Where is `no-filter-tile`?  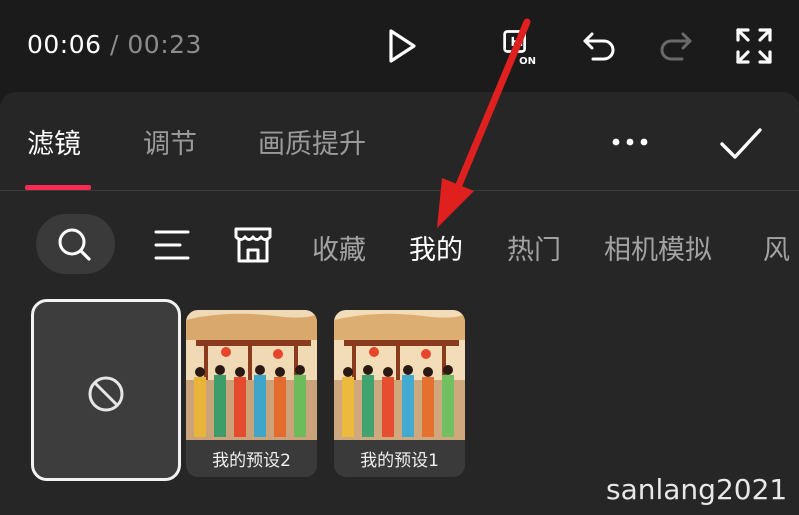
no-filter-tile is located at coordinates (106, 390).